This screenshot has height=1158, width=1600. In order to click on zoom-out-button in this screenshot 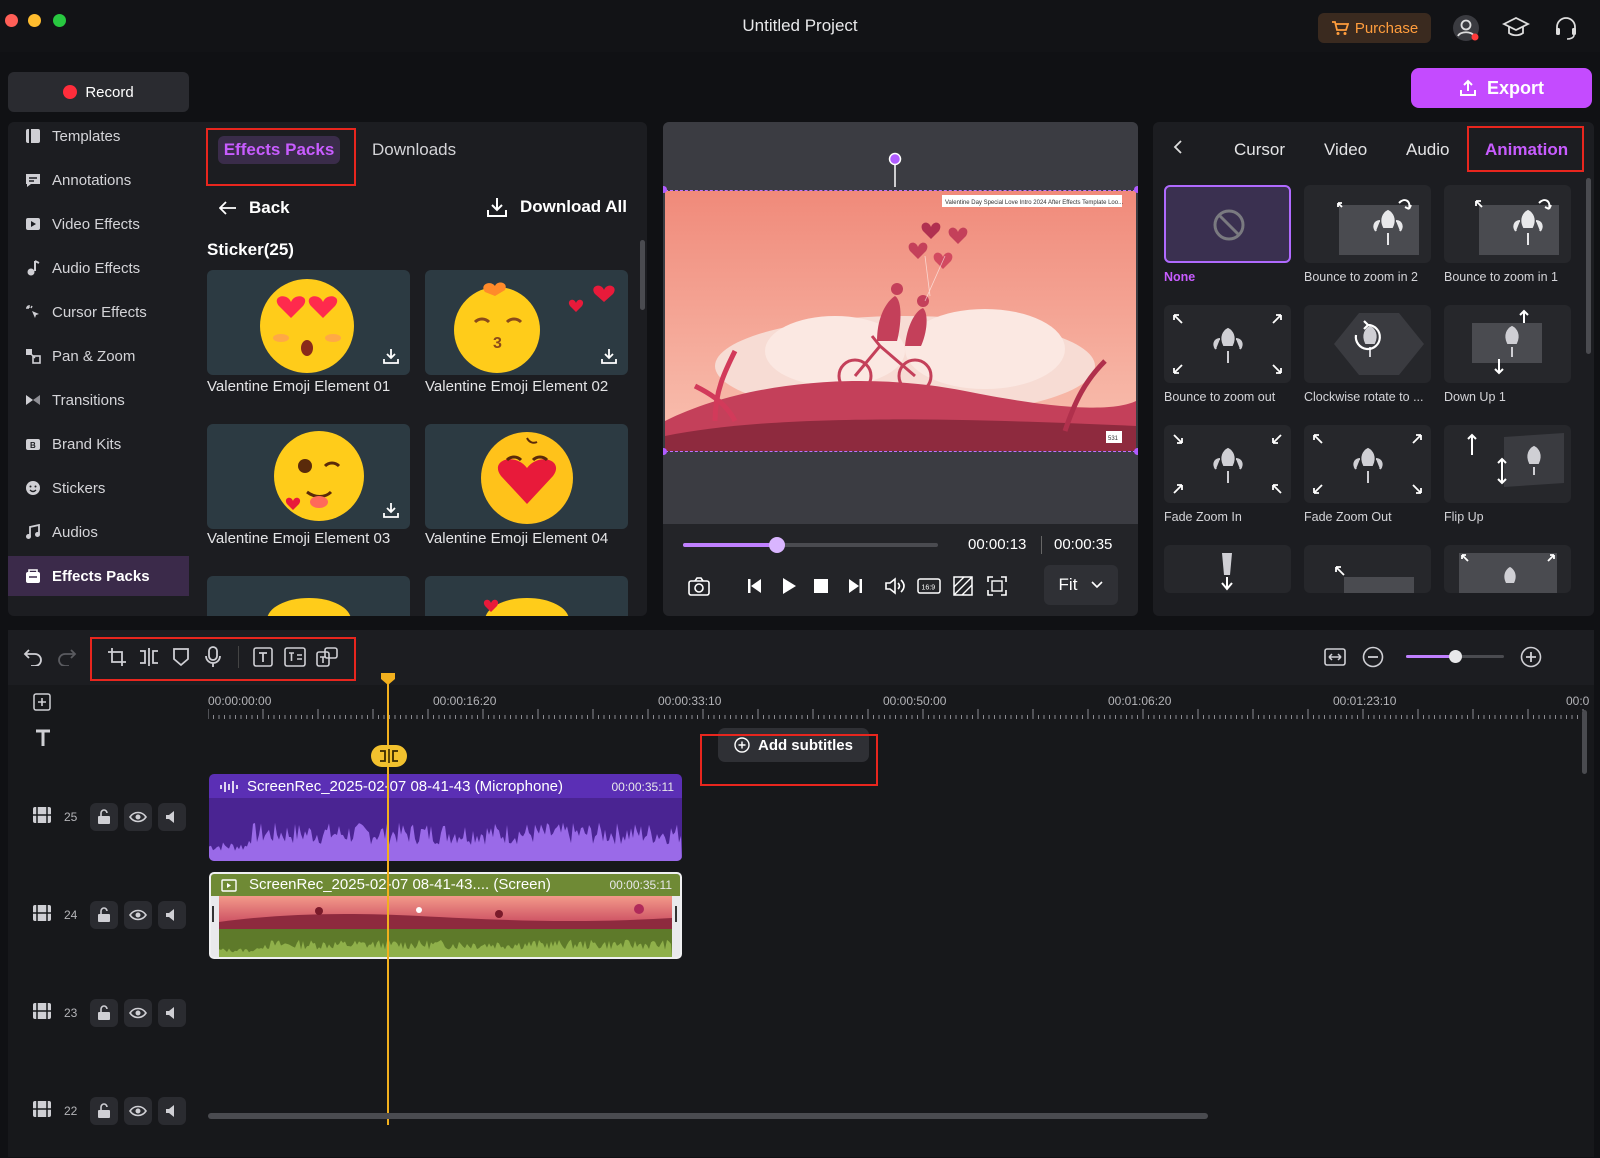, I will do `click(1373, 657)`.